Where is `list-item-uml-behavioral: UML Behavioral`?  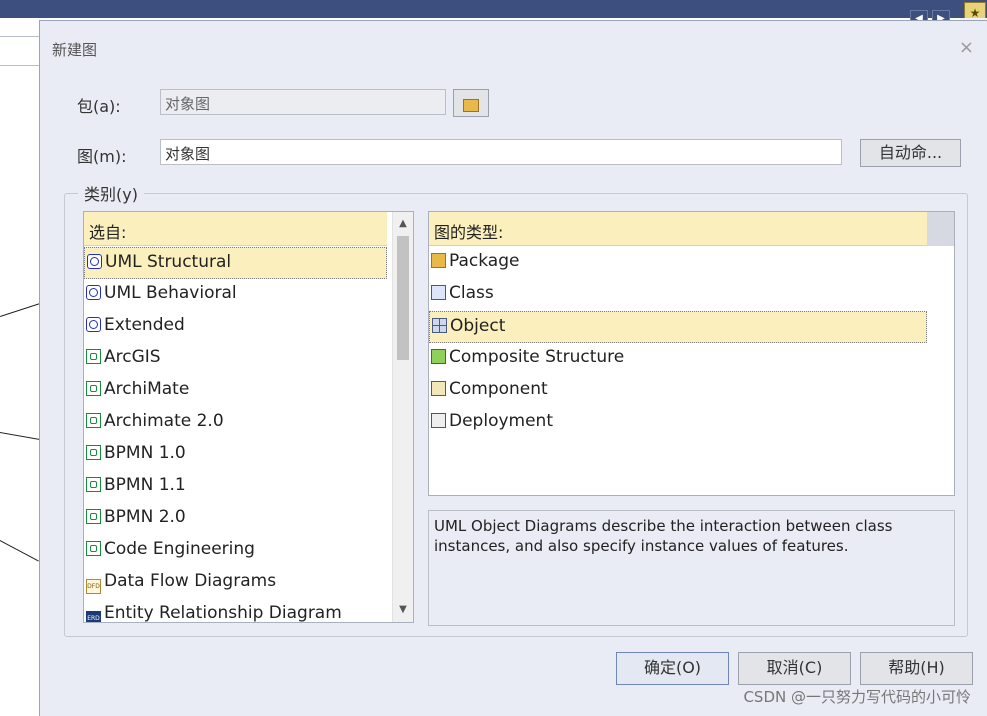 list-item-uml-behavioral: UML Behavioral is located at coordinates (235, 295).